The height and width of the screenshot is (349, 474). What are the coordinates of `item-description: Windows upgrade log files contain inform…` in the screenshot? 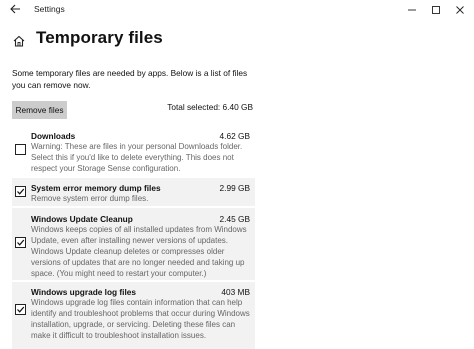 It's located at (140, 319).